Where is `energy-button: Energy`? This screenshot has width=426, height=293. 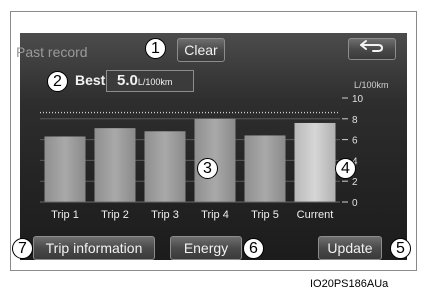
energy-button: Energy is located at coordinates (206, 248).